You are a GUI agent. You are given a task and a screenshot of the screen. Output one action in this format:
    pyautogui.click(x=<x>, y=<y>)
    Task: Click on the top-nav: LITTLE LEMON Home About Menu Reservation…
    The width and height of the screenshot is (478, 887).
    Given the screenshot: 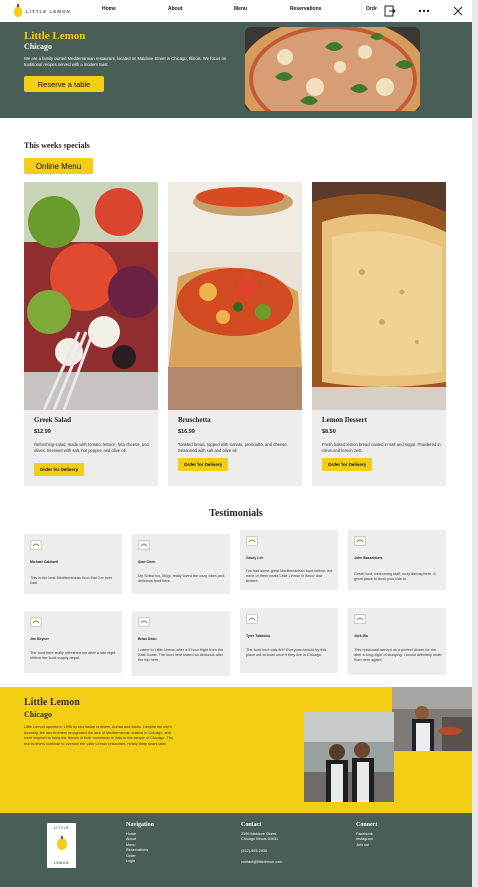 What is the action you would take?
    pyautogui.click(x=236, y=11)
    